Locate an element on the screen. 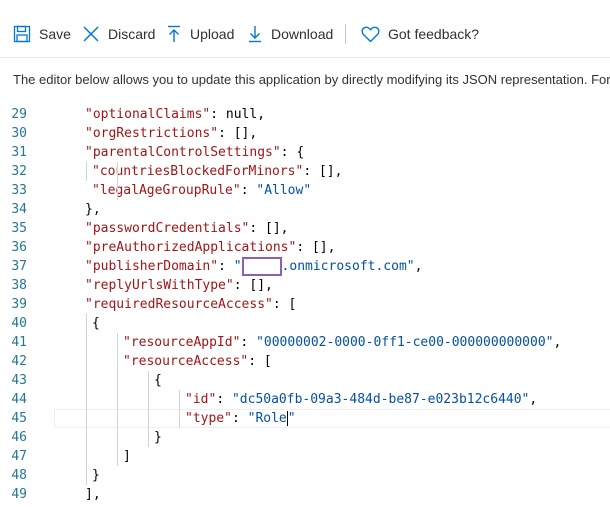 Image resolution: width=610 pixels, height=507 pixels. line-number: 44 is located at coordinates (19, 399).